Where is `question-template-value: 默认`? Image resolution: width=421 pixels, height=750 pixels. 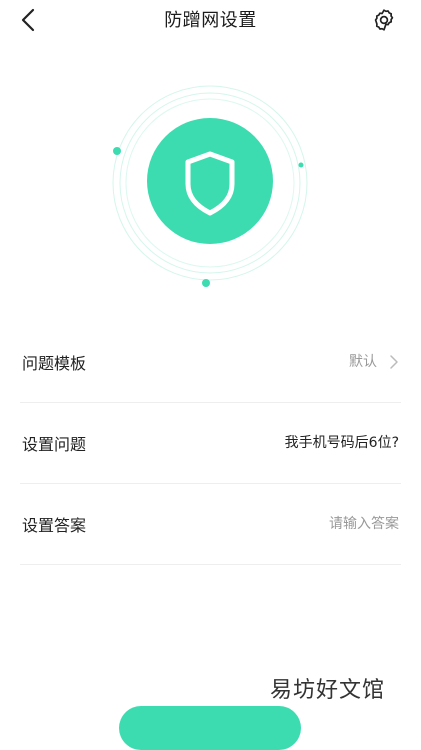
question-template-value: 默认 is located at coordinates (363, 362).